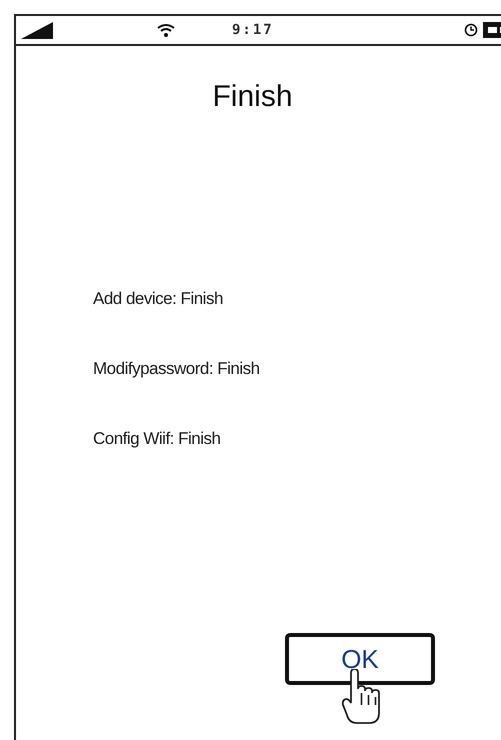 The image size is (501, 740). Describe the element at coordinates (471, 30) in the screenshot. I see `clock-icon` at that location.